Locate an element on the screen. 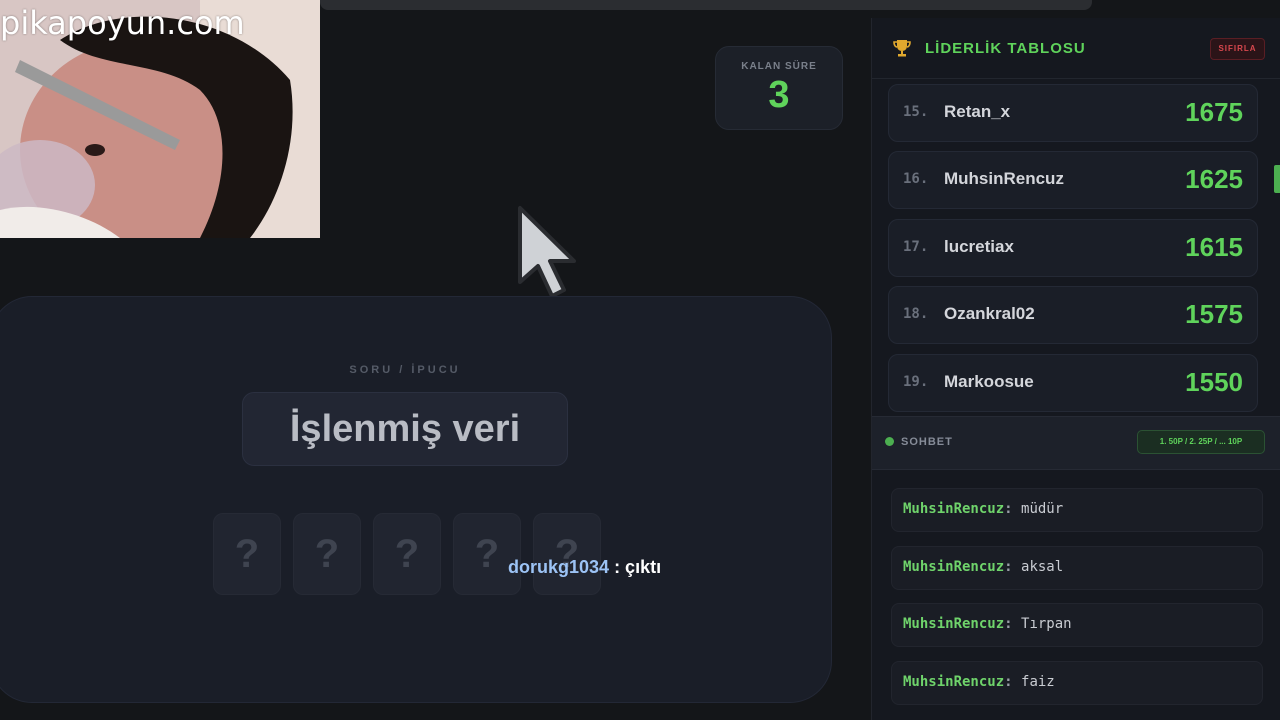 Image resolution: width=1280 pixels, height=720 pixels. chat-header: SOHBET 1. 50P / 2. 25P / ... 10P is located at coordinates (1076, 443).